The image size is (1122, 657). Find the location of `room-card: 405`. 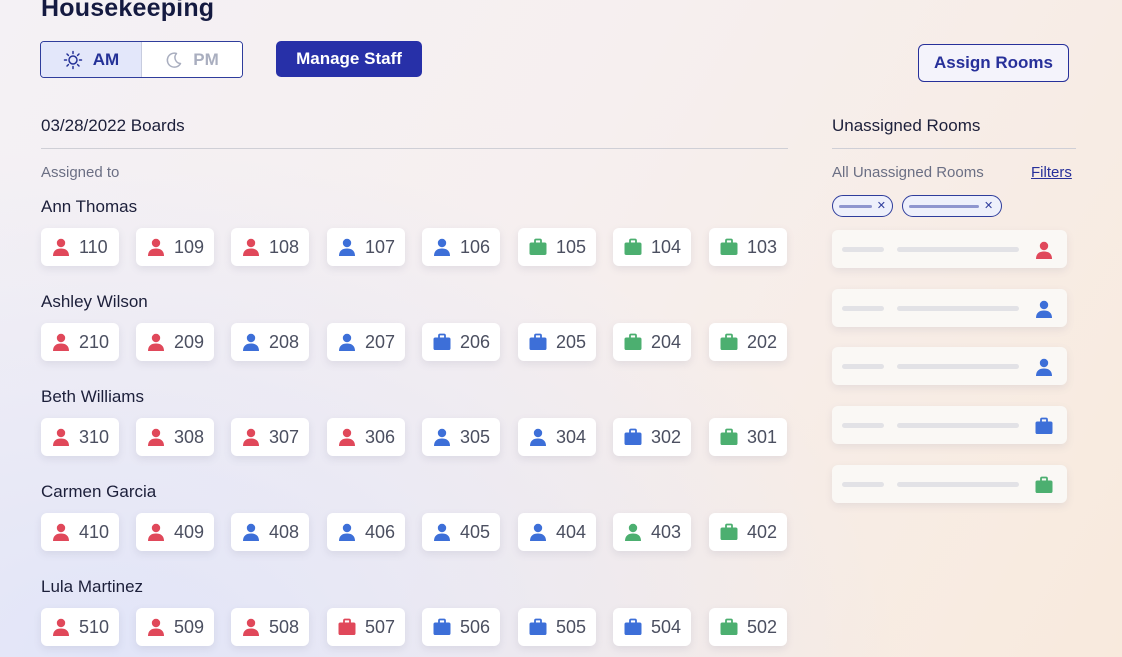

room-card: 405 is located at coordinates (461, 532).